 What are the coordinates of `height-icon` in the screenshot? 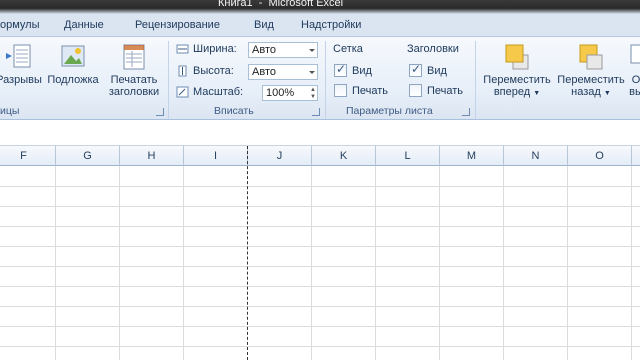 It's located at (182, 71).